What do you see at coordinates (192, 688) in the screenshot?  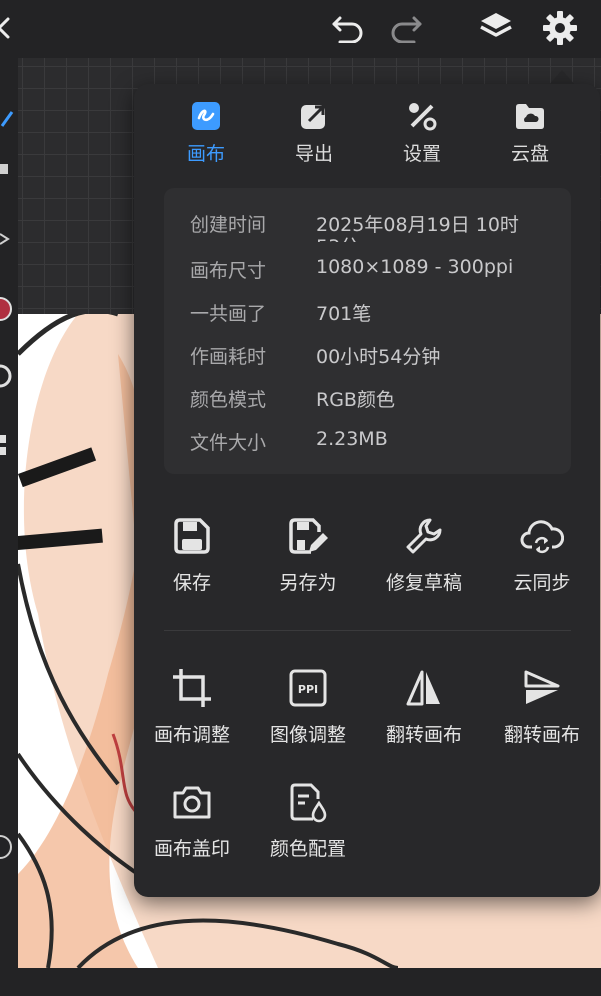 I see `crop-icon` at bounding box center [192, 688].